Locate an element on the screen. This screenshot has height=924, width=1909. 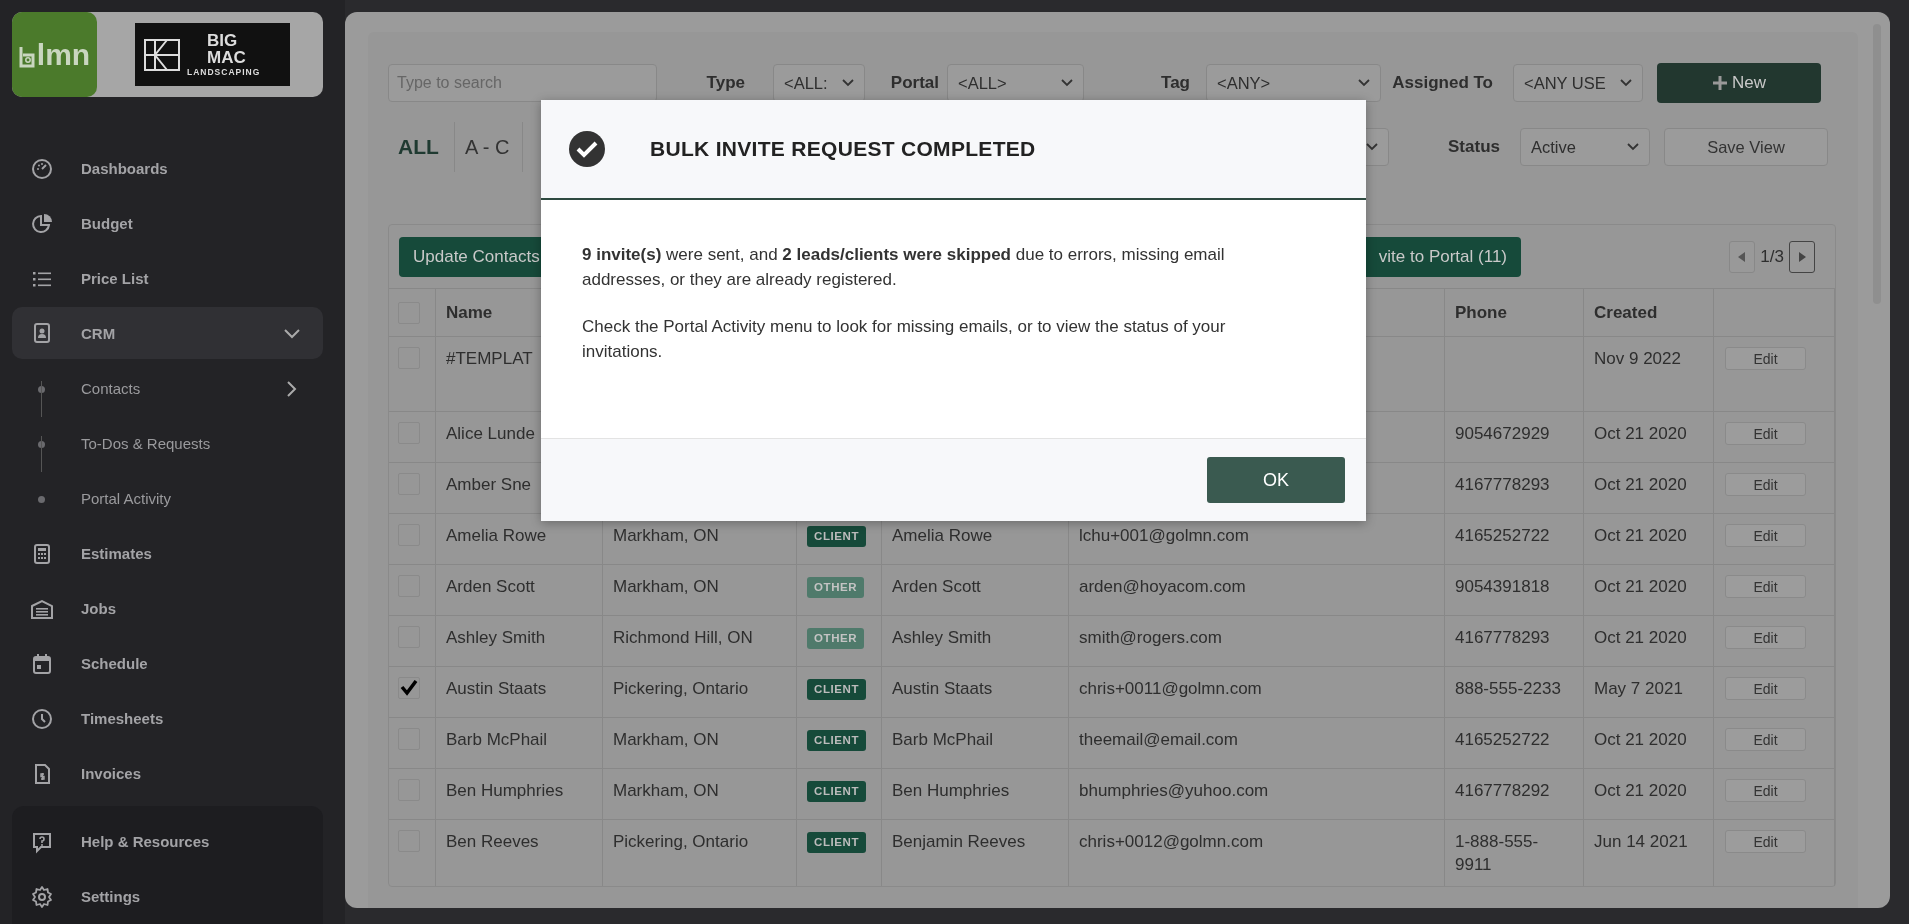
nav-item: CRM is located at coordinates (167, 333).